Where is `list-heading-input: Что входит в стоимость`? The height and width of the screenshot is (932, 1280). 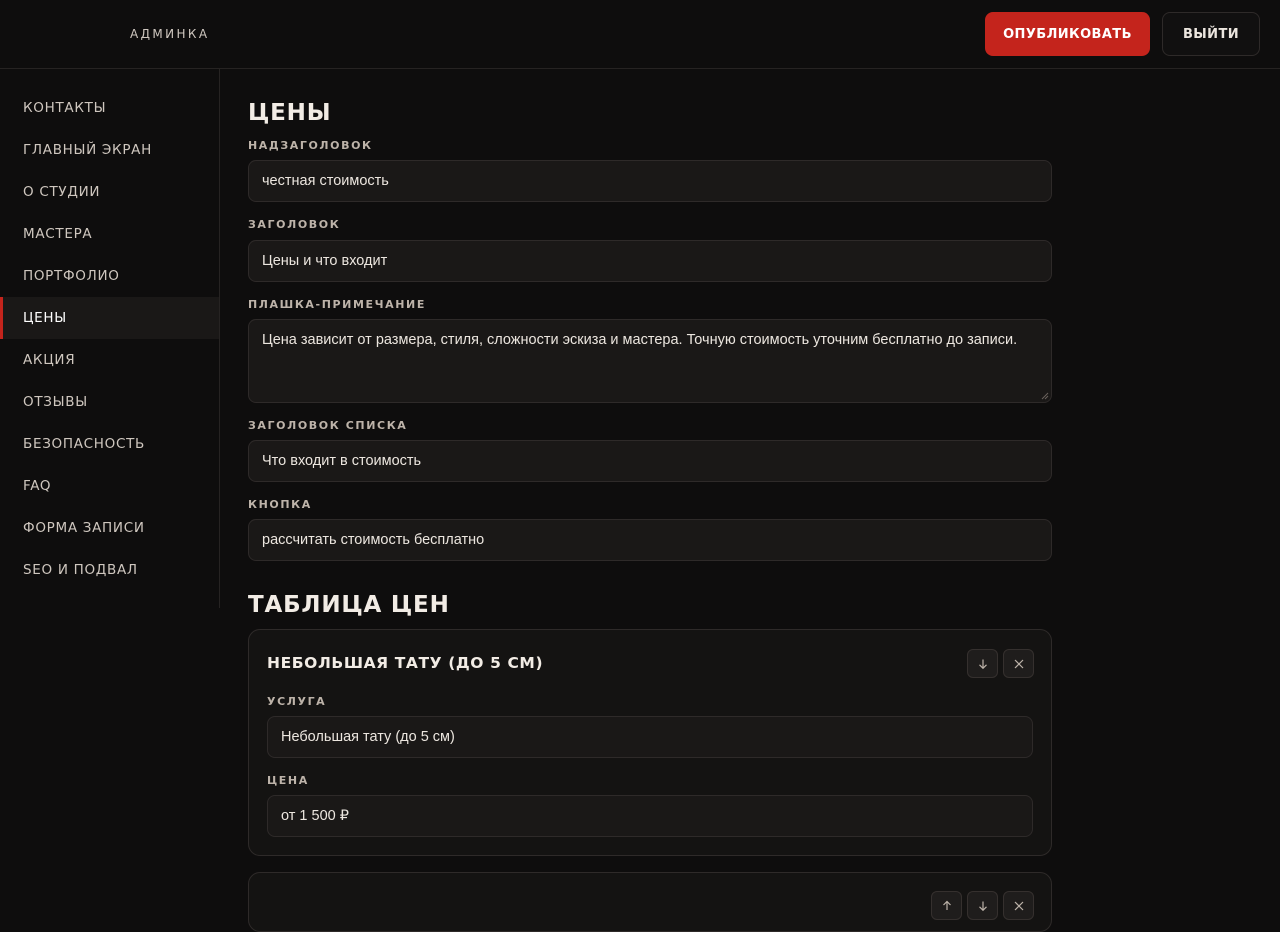 list-heading-input: Что входит в стоимость is located at coordinates (650, 461).